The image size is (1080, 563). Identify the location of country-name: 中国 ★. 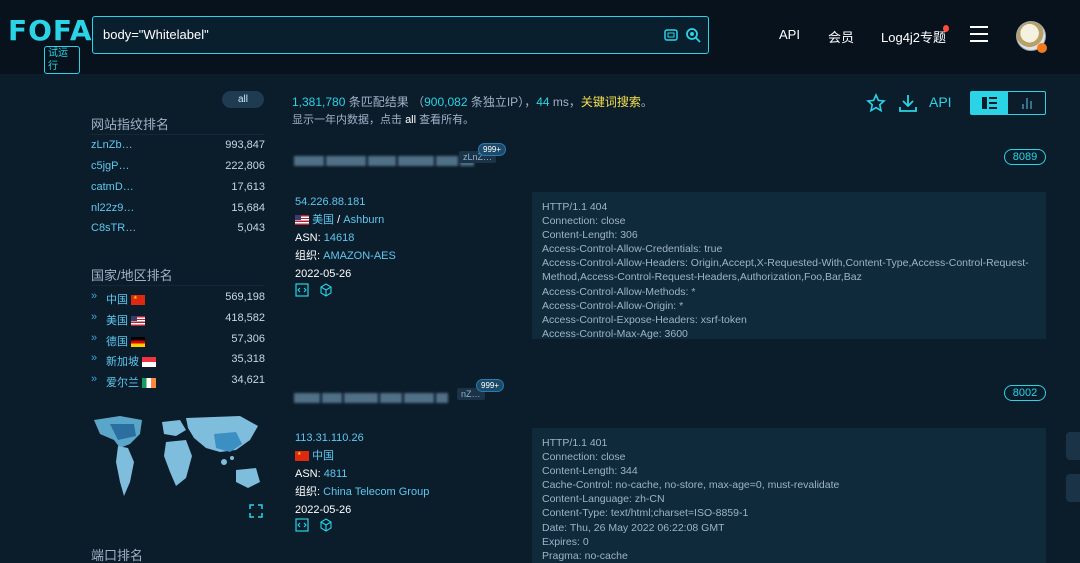
(126, 299).